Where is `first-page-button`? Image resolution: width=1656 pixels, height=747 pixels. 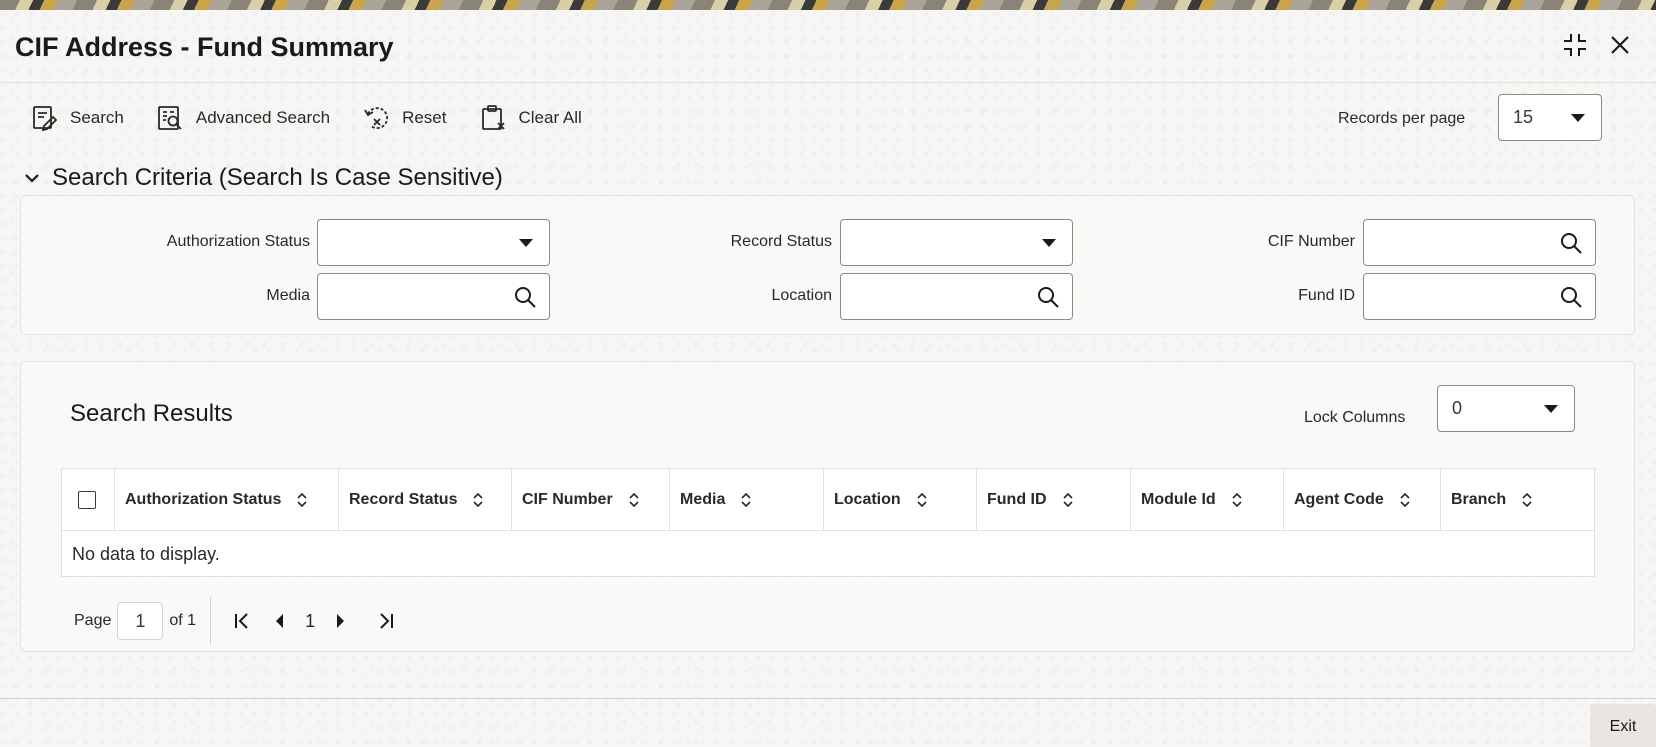
first-page-button is located at coordinates (242, 621).